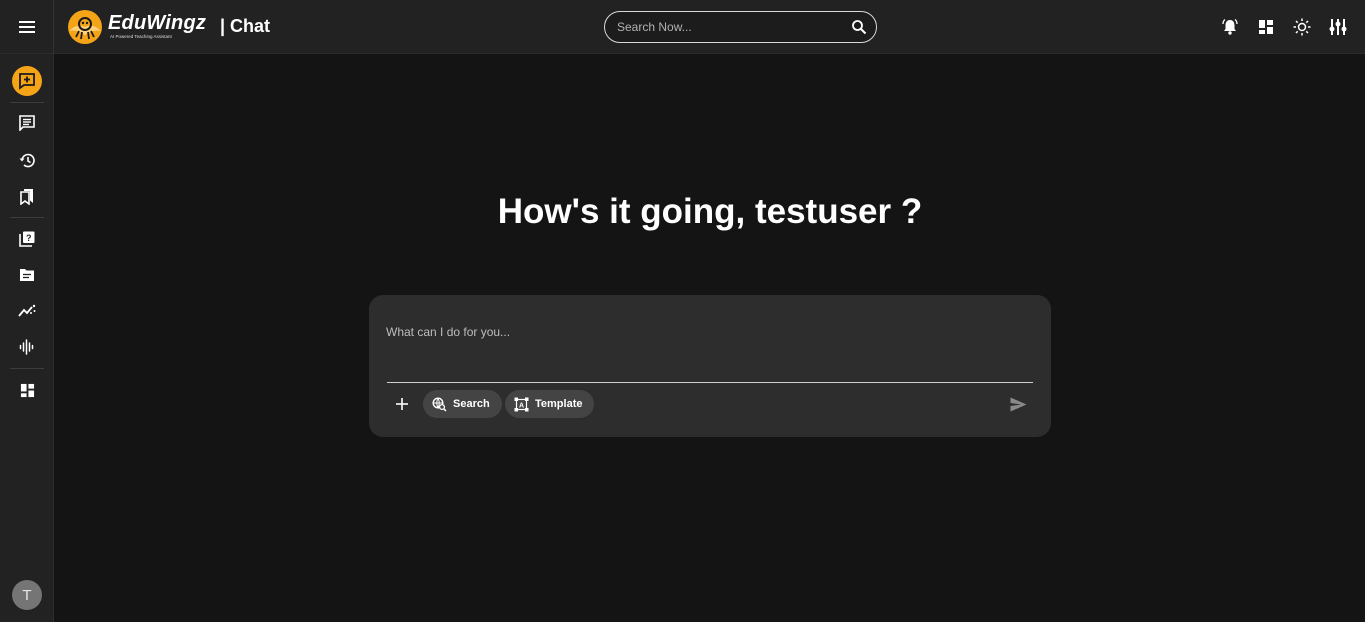 The image size is (1365, 622). I want to click on brand-tagline: AI Powered Teaching Assistant, so click(141, 36).